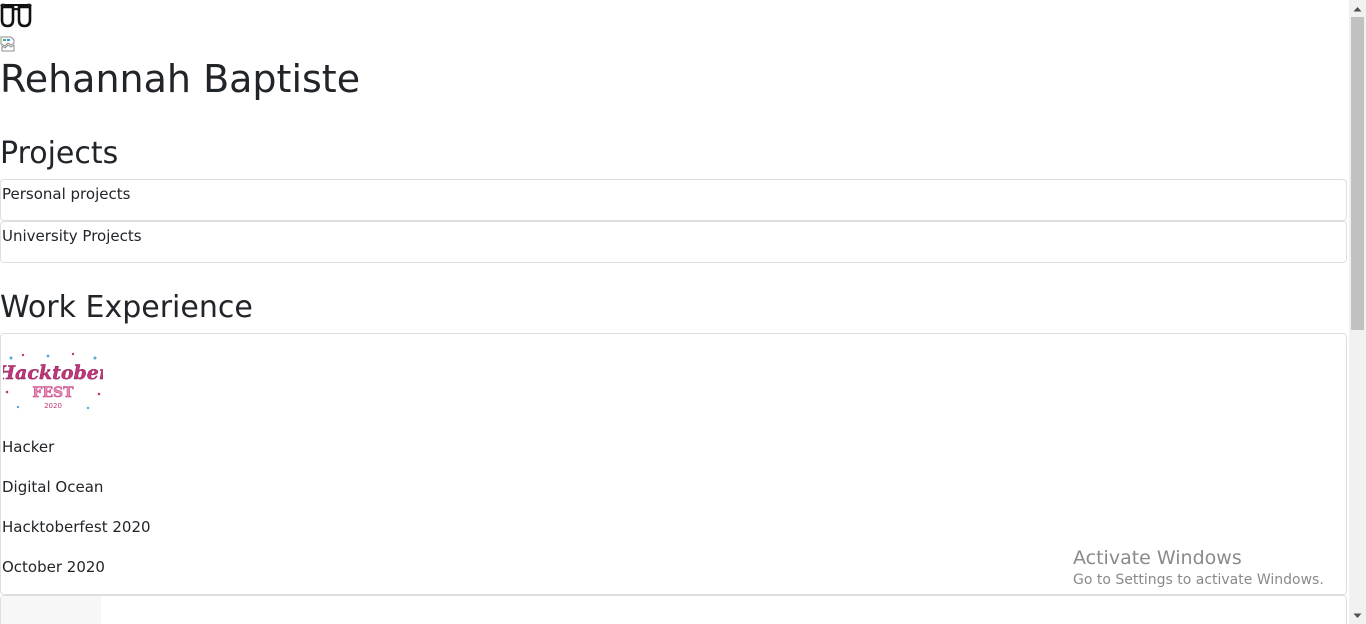 This screenshot has height=624, width=1366. Describe the element at coordinates (66, 194) in the screenshot. I see `project-card-label: Personal projects` at that location.